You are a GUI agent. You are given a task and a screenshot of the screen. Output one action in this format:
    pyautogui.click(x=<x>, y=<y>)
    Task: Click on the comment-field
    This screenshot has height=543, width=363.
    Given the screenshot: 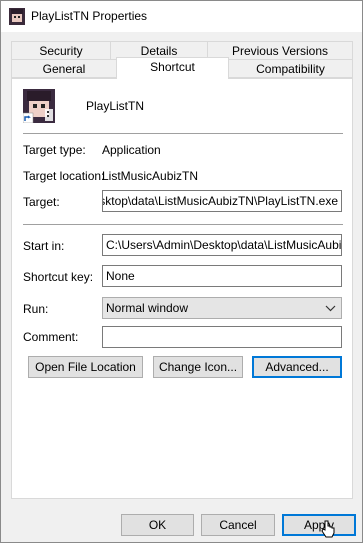 What is the action you would take?
    pyautogui.click(x=222, y=337)
    